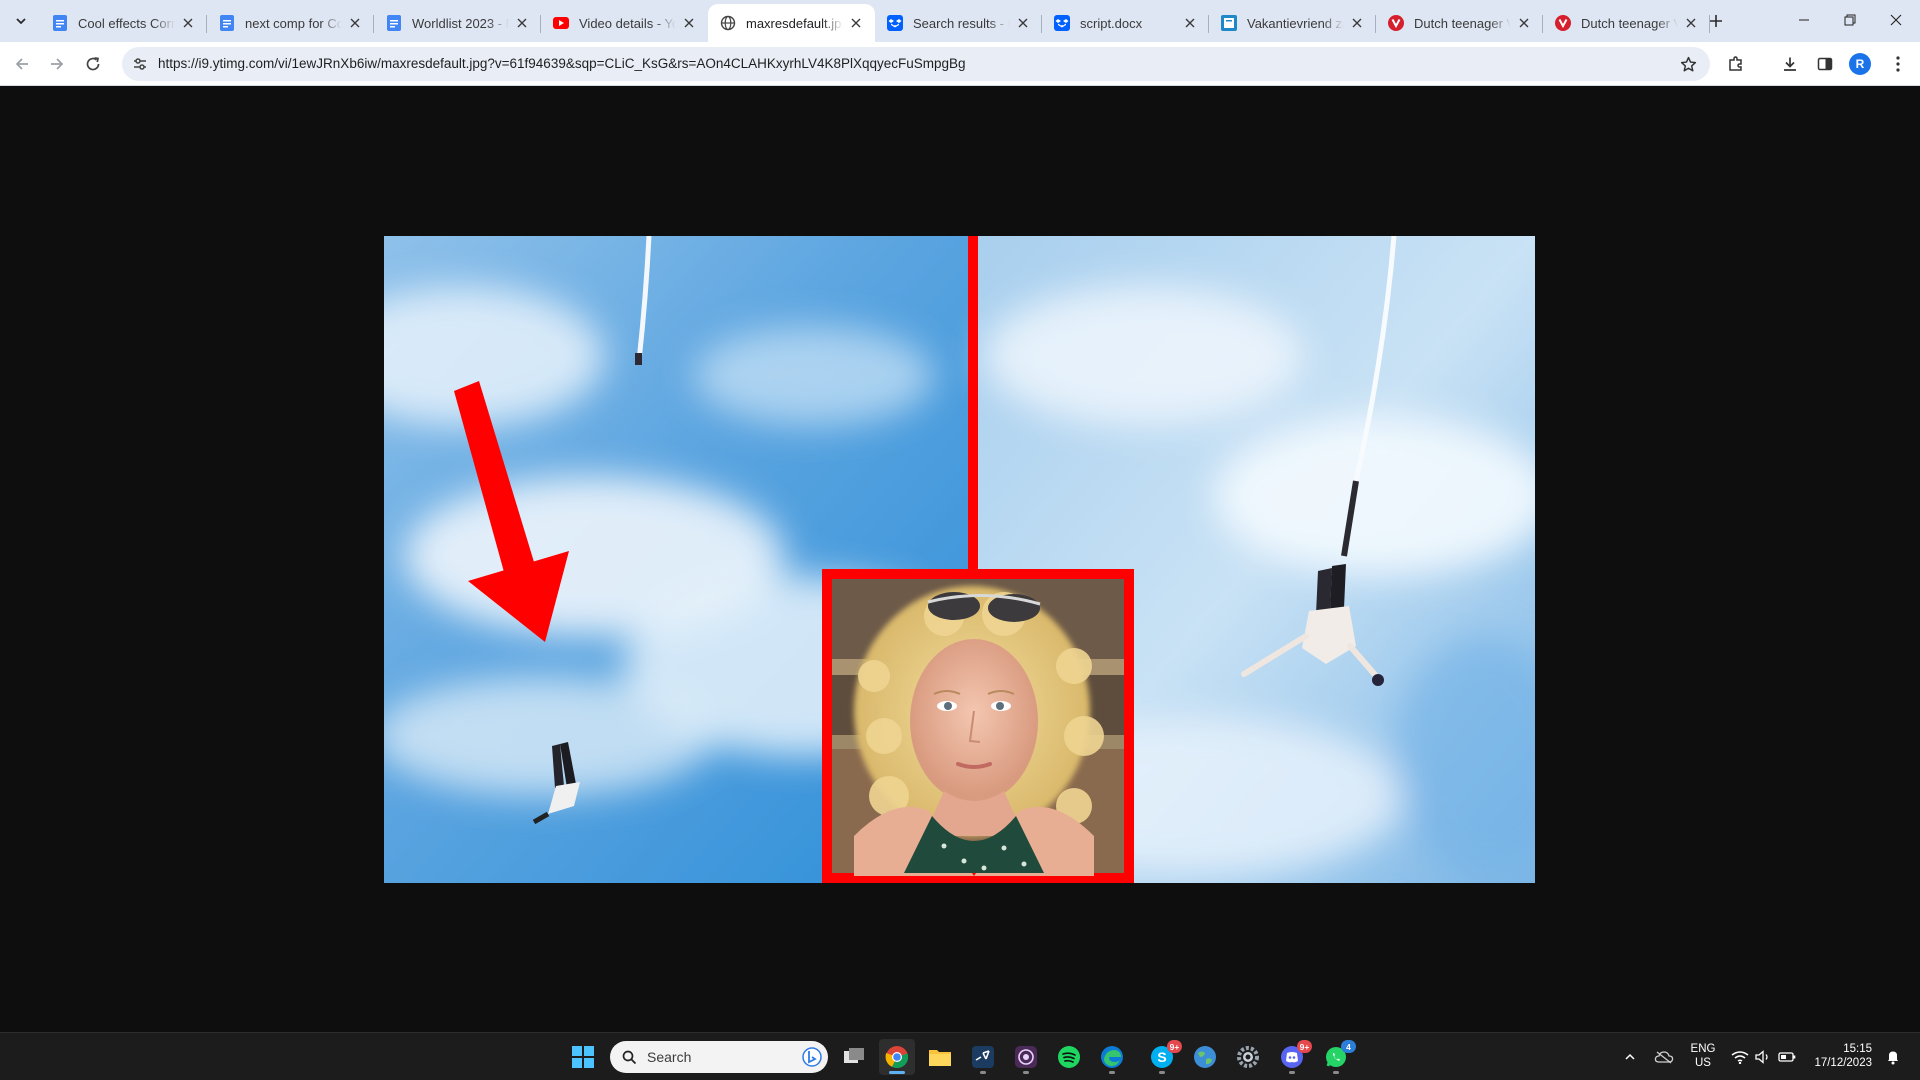  I want to click on chevron-up-icon, so click(1630, 1056).